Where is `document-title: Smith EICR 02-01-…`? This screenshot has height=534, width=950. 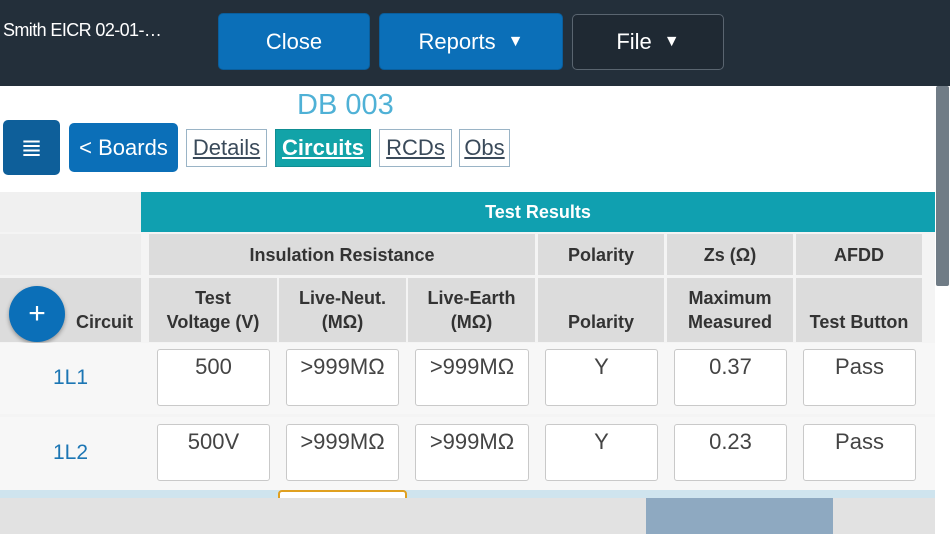 document-title: Smith EICR 02-01-… is located at coordinates (82, 30).